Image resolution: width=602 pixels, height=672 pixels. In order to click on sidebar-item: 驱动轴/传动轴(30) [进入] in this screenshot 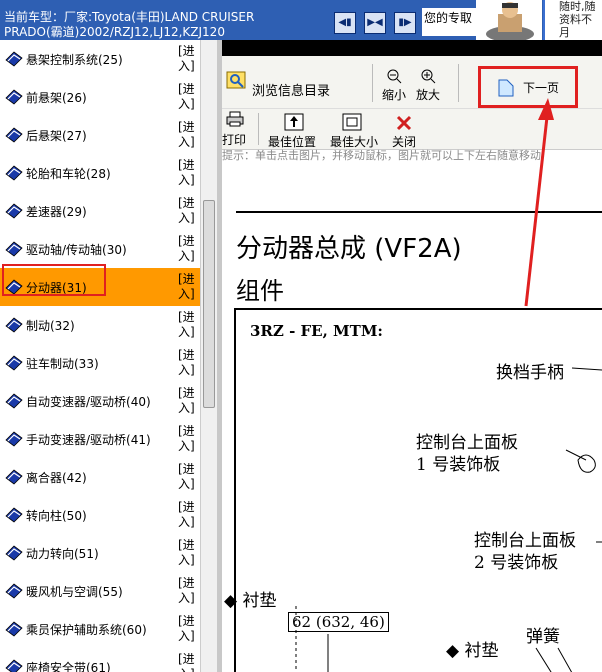, I will do `click(100, 249)`.